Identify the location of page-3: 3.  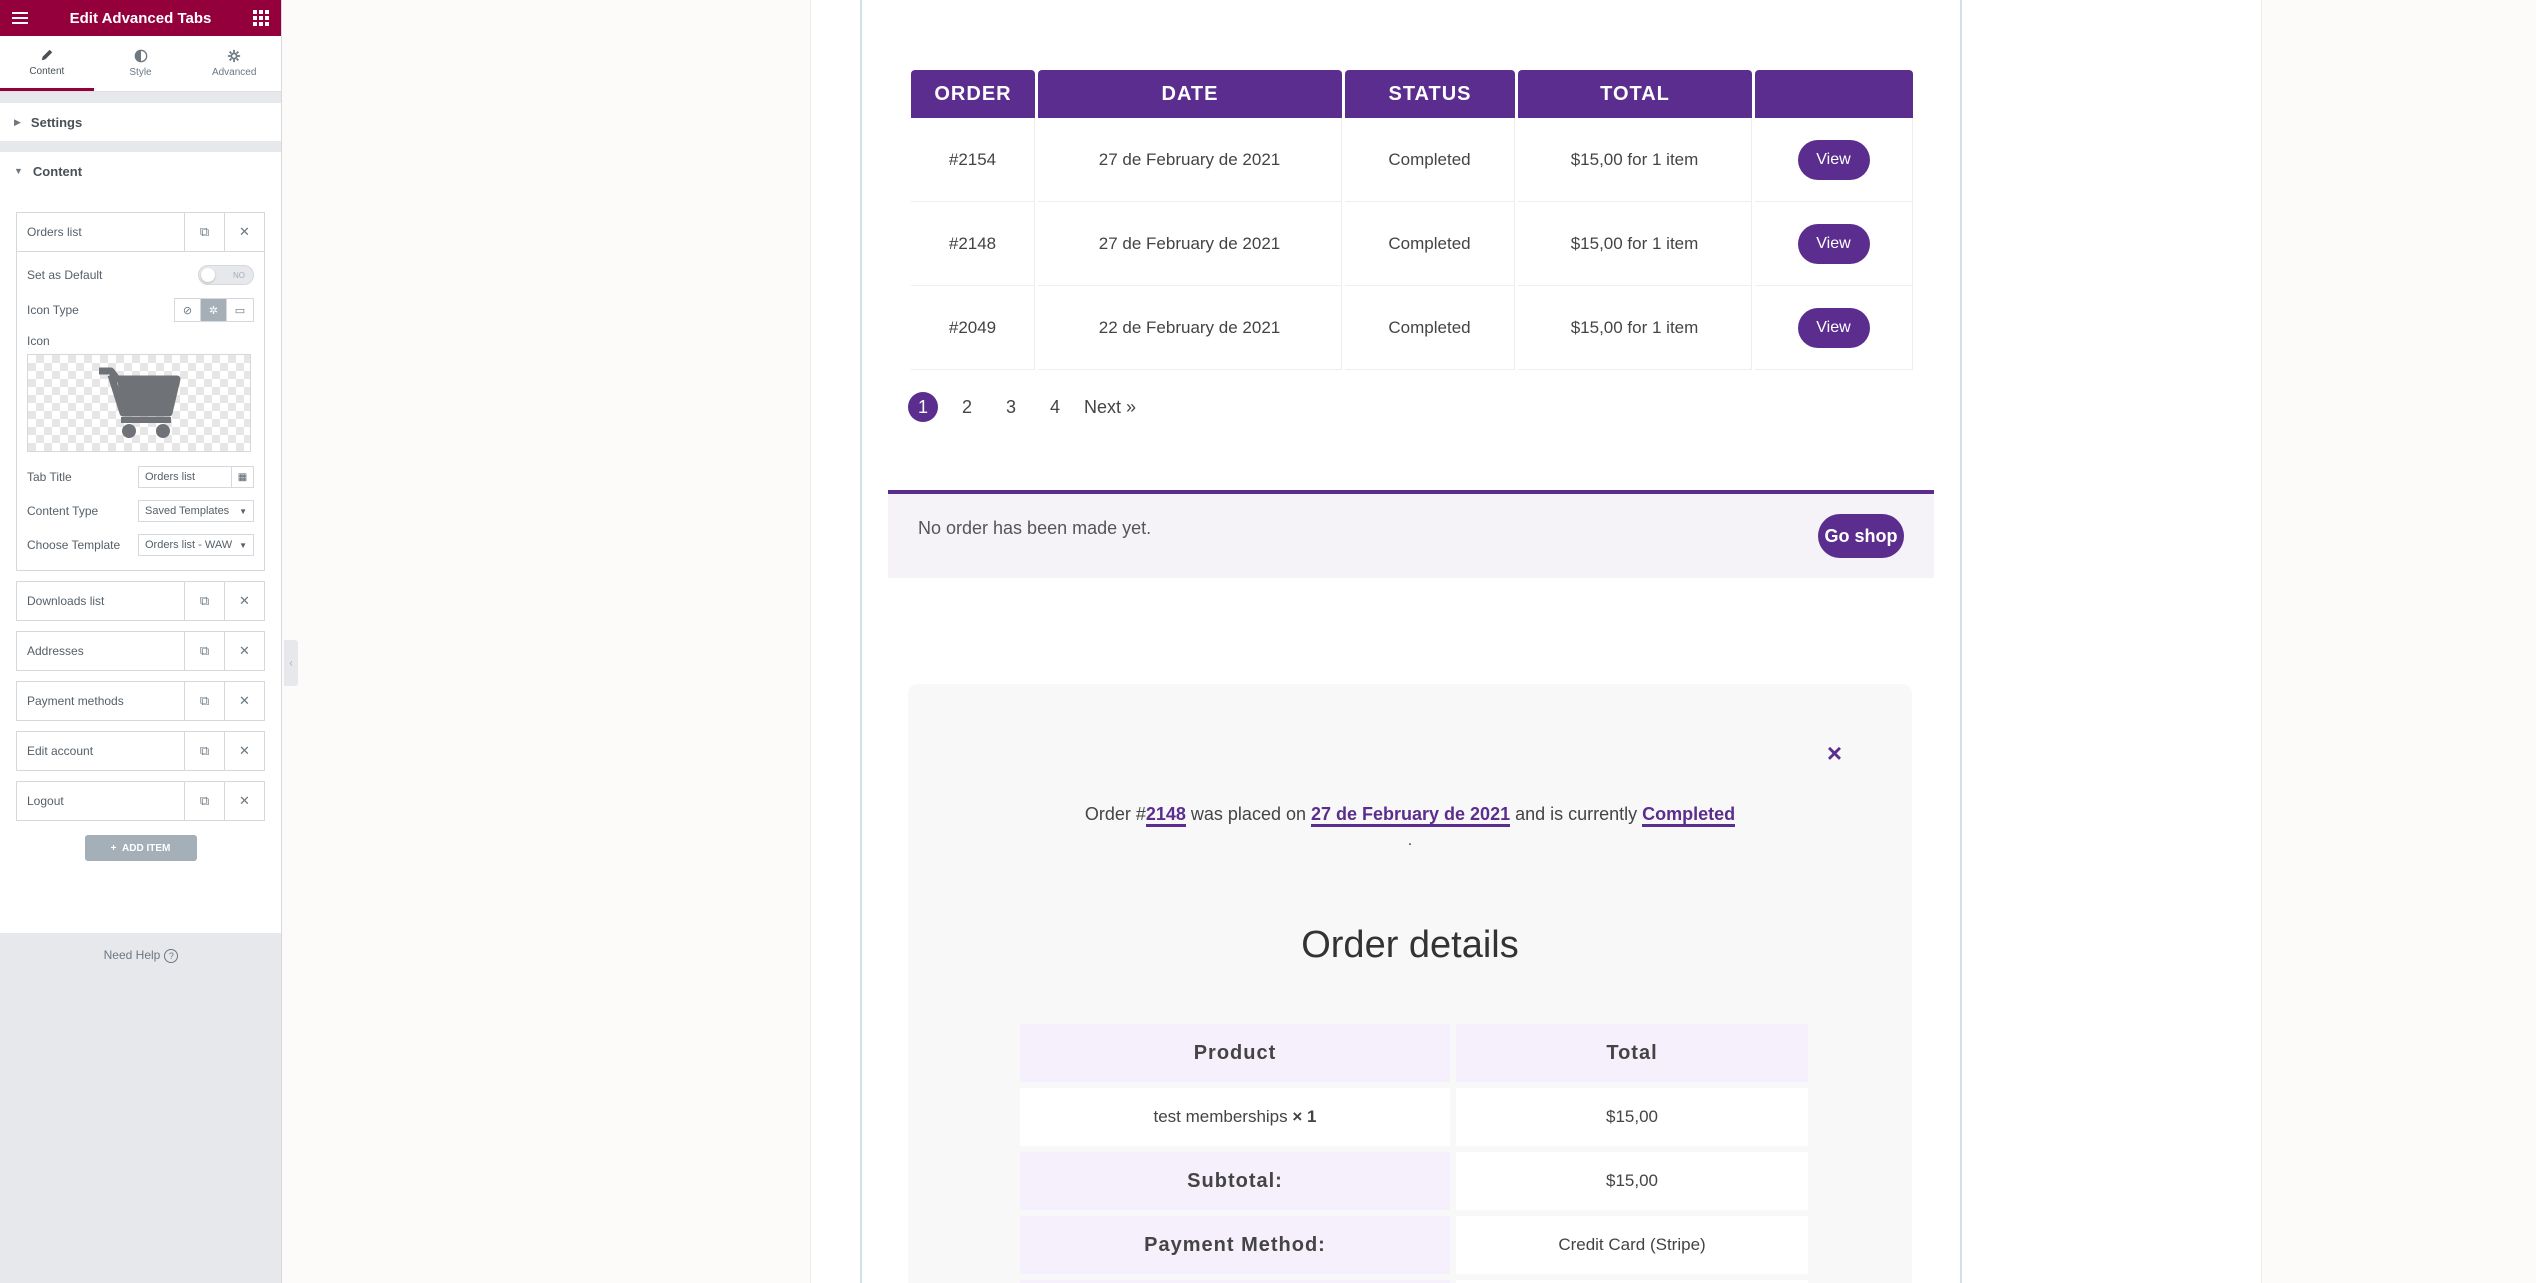
(1011, 407).